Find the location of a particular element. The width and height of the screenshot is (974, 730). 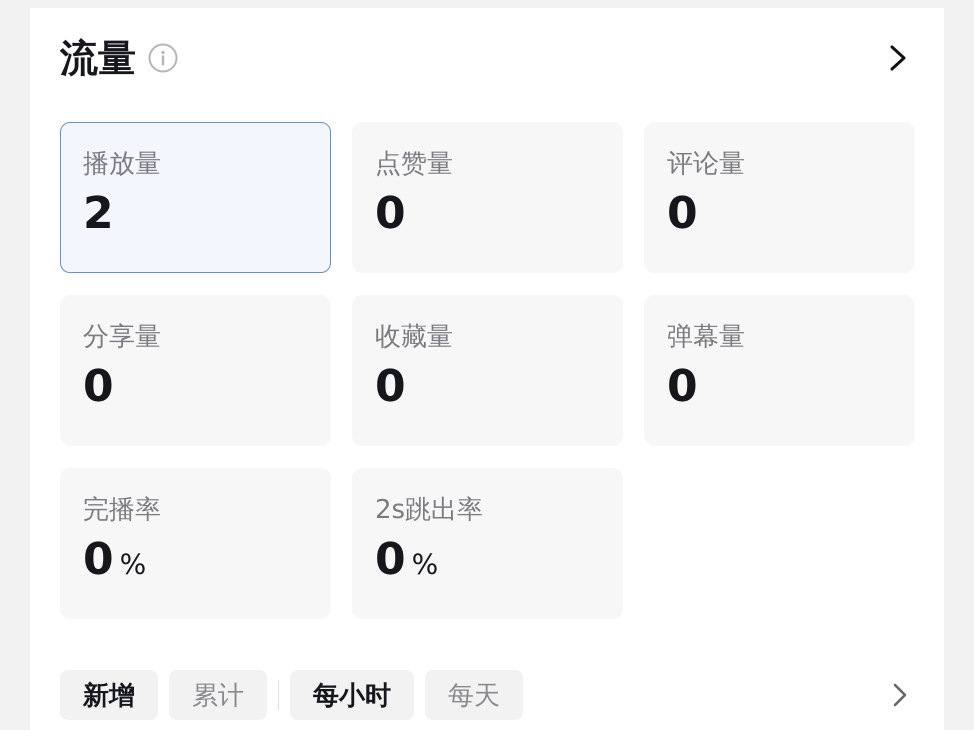

metric-label: 弹幕量 is located at coordinates (706, 337).